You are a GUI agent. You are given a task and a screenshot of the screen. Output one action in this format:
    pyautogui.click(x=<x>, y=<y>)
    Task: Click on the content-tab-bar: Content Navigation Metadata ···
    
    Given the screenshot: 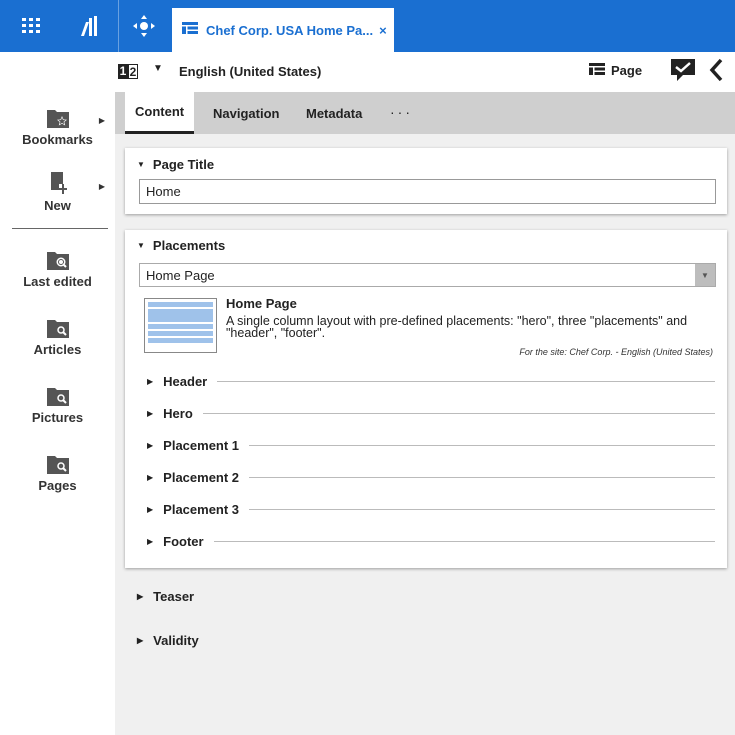 What is the action you would take?
    pyautogui.click(x=425, y=113)
    